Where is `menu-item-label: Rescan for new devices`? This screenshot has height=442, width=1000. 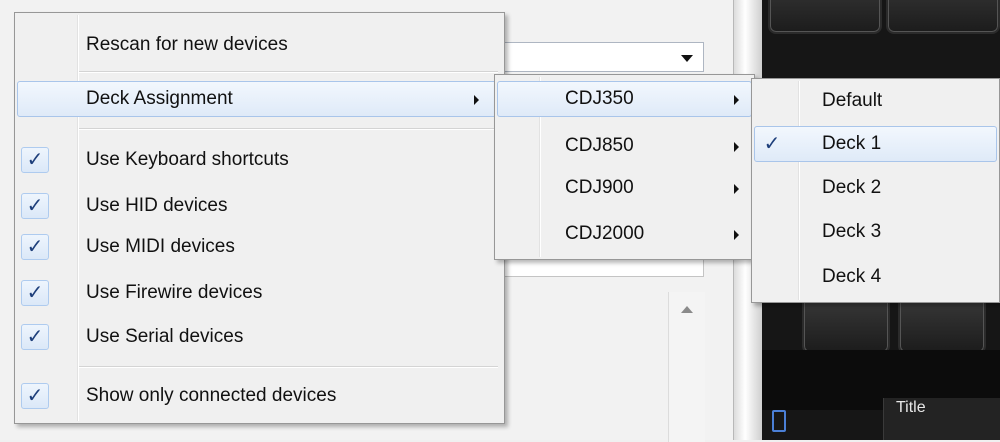
menu-item-label: Rescan for new devices is located at coordinates (187, 44).